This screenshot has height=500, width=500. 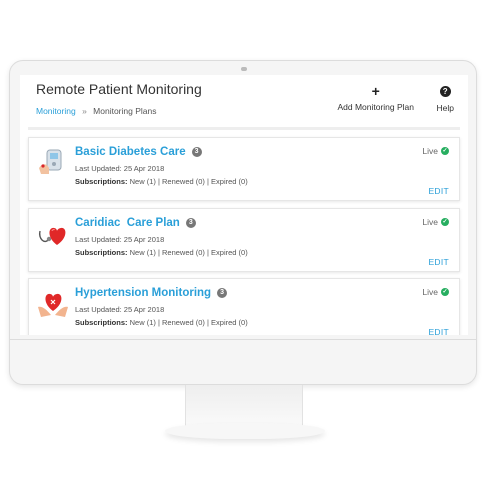 I want to click on add-monitoring-plan-button: + Add Monitoring Plan, so click(x=375, y=97).